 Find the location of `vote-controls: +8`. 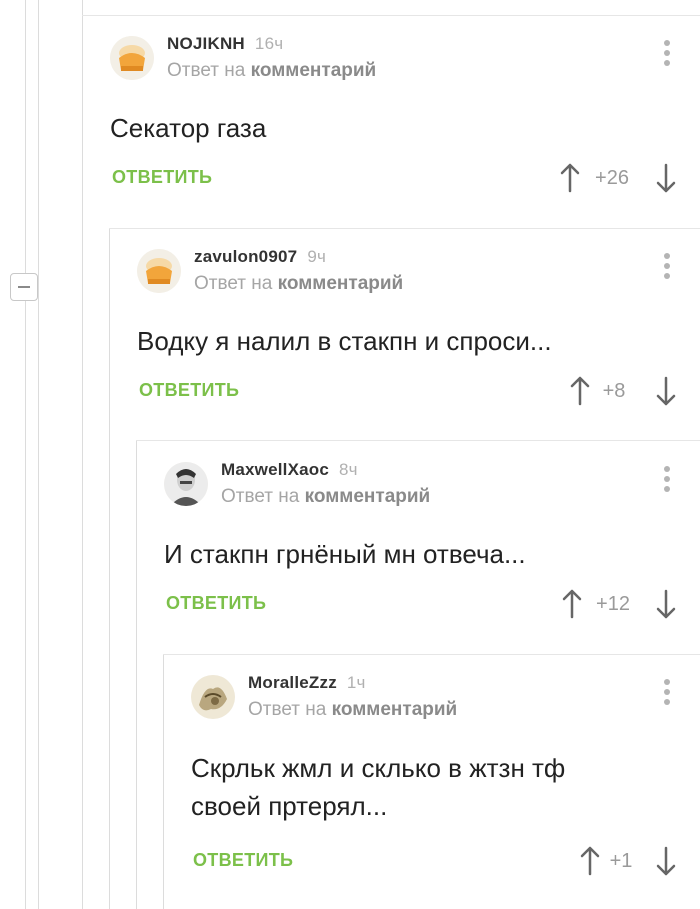

vote-controls: +8 is located at coordinates (625, 391).